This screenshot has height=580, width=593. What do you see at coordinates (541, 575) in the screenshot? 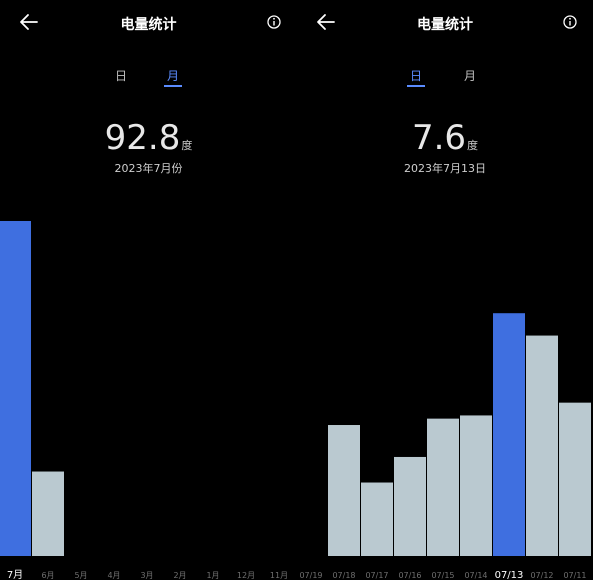
I see `x-tick-label: 07/12` at bounding box center [541, 575].